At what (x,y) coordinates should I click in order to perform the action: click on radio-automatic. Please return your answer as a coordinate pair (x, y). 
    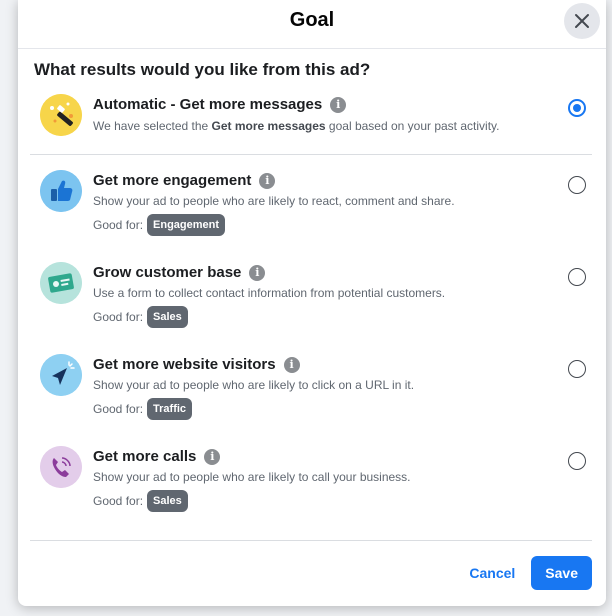
    Looking at the image, I should click on (577, 108).